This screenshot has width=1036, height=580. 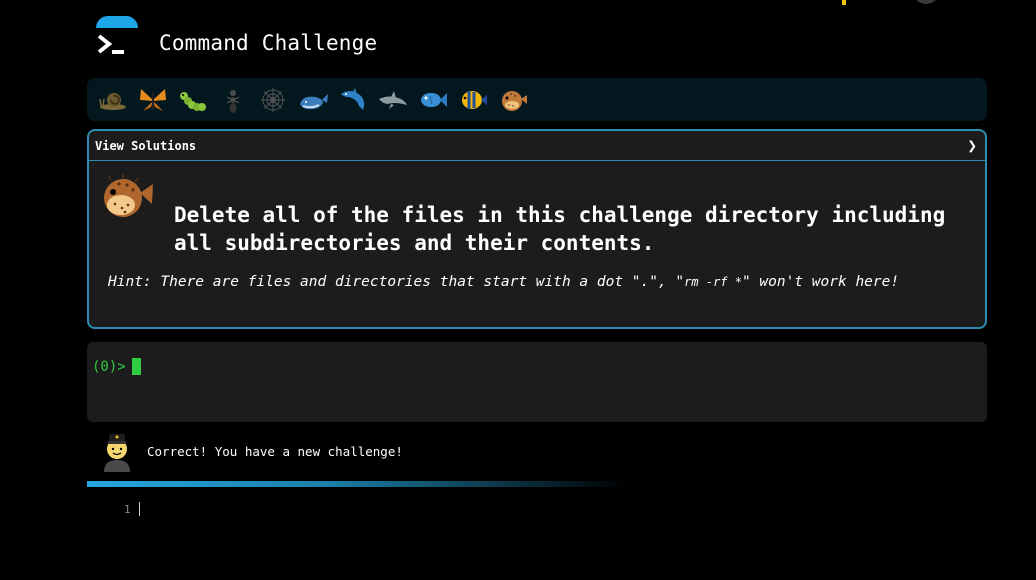 What do you see at coordinates (513, 100) in the screenshot?
I see `blowfish-icon` at bounding box center [513, 100].